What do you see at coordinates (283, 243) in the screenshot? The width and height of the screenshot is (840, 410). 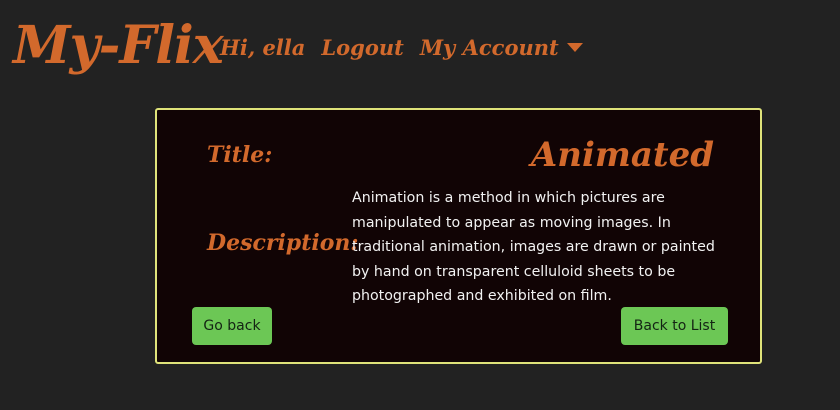 I see `description-label: Description:` at bounding box center [283, 243].